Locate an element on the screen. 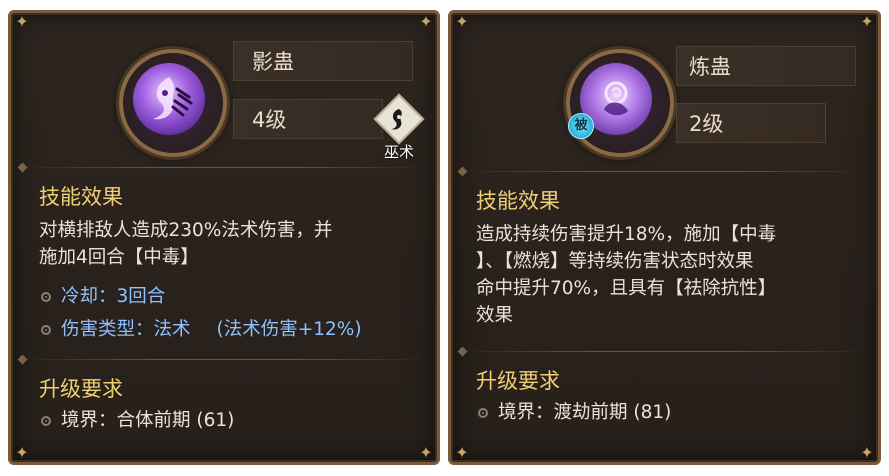 The width and height of the screenshot is (889, 476). school-badge is located at coordinates (399, 120).